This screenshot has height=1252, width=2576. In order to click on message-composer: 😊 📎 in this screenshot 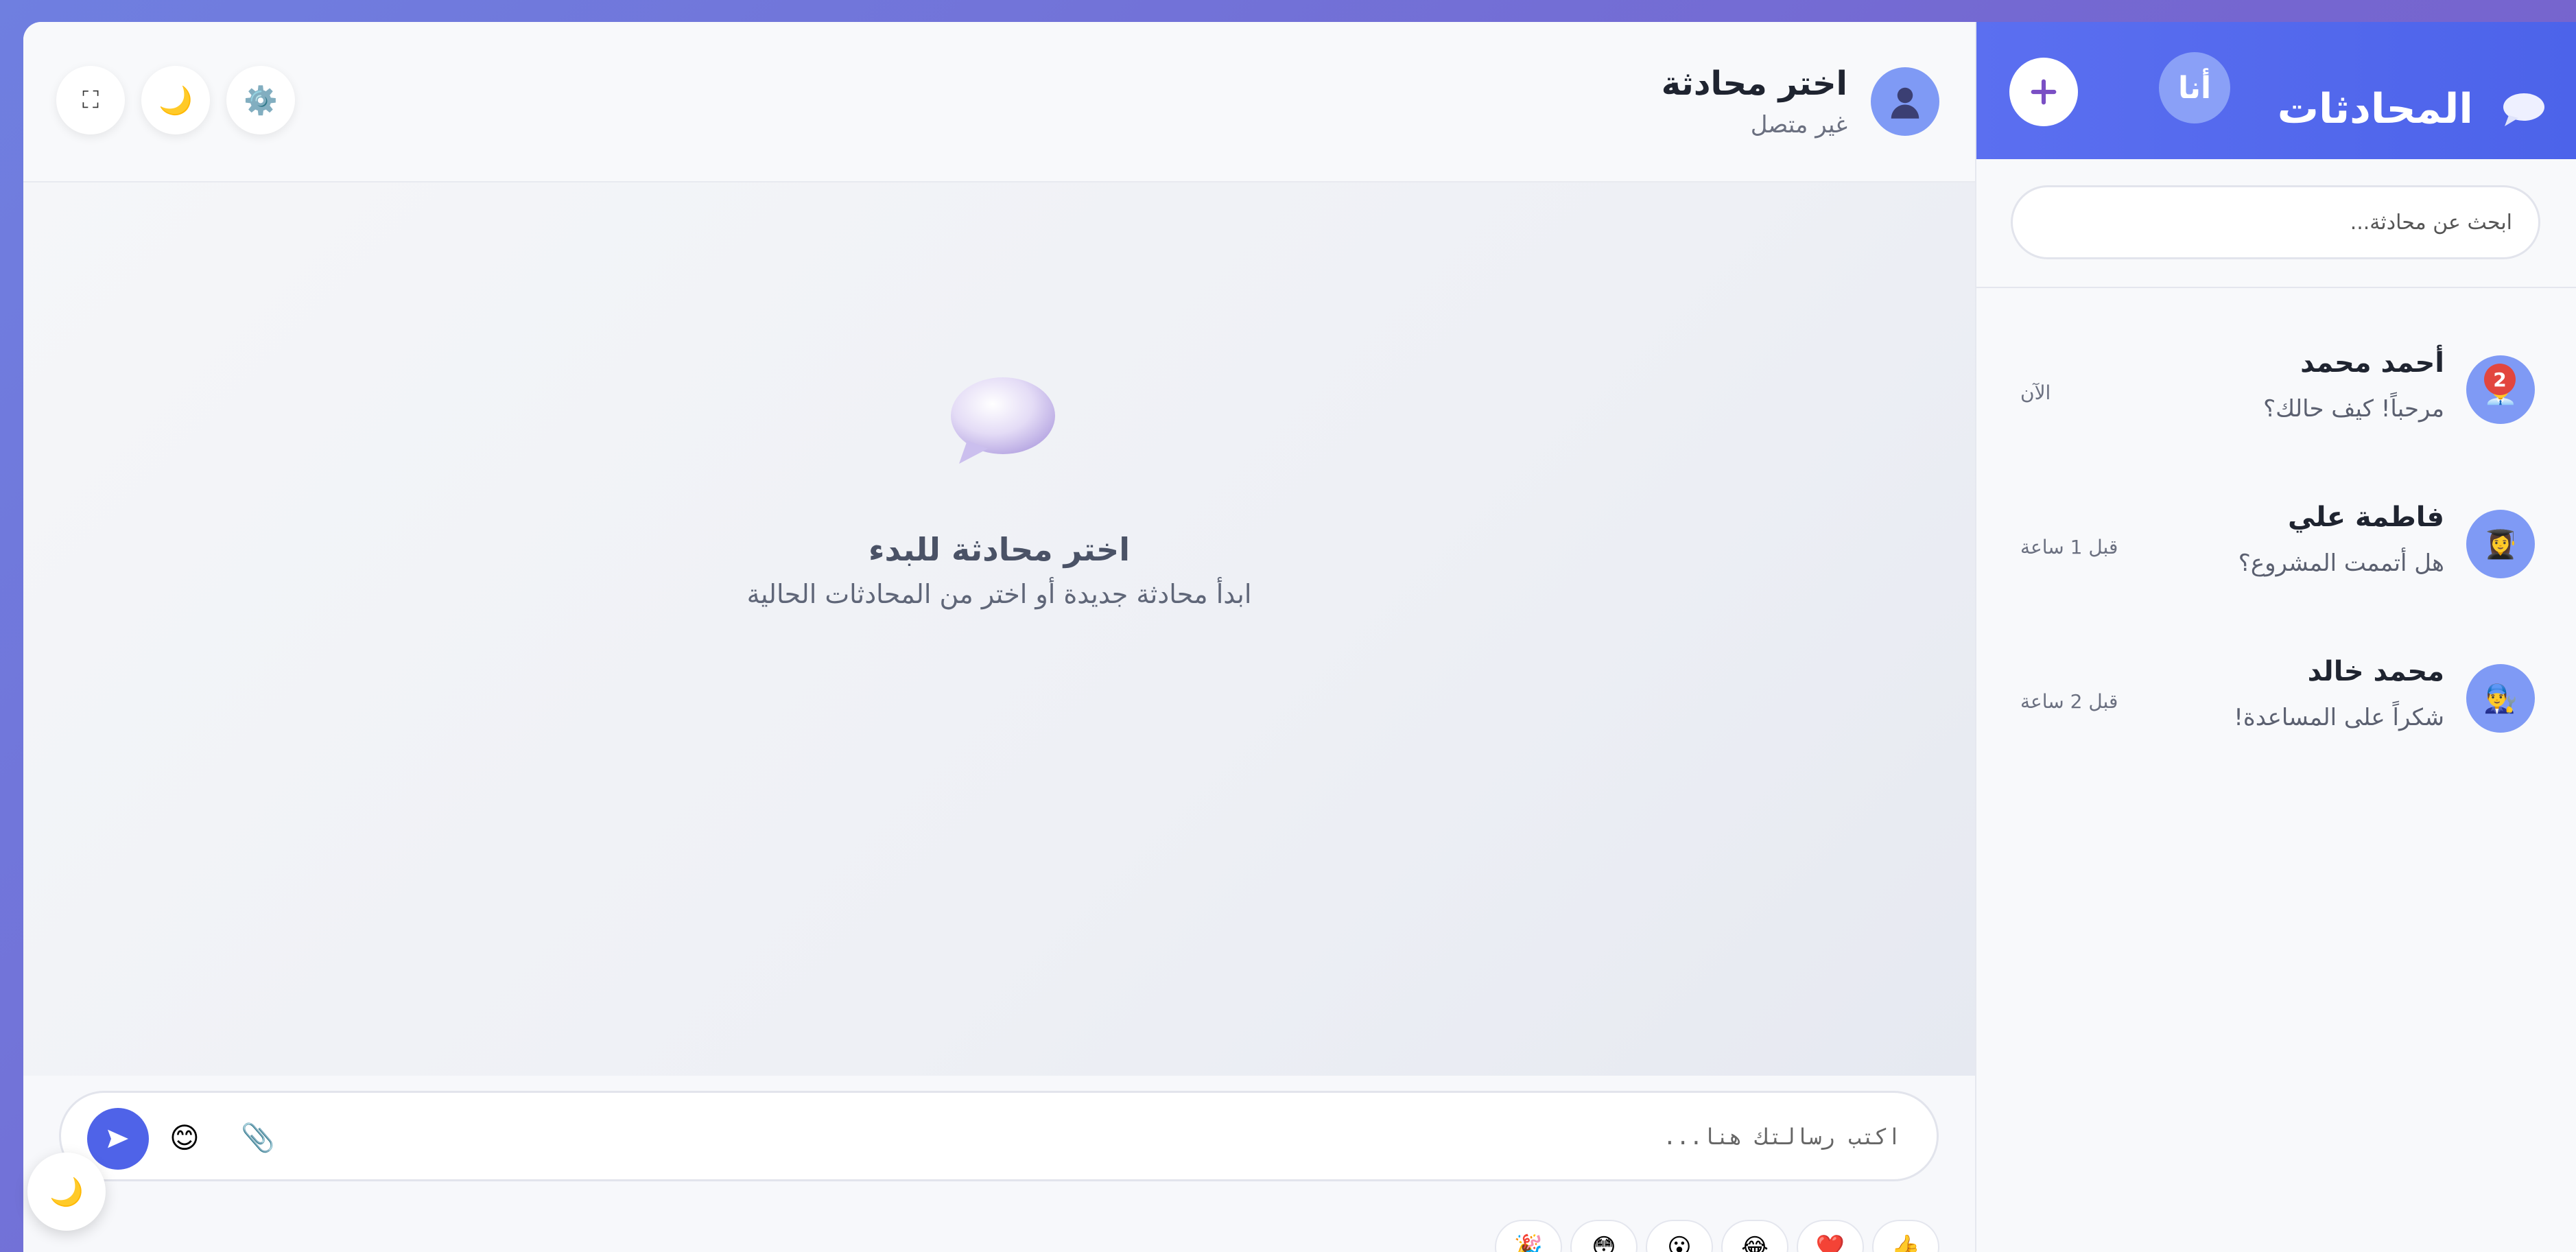, I will do `click(999, 1136)`.